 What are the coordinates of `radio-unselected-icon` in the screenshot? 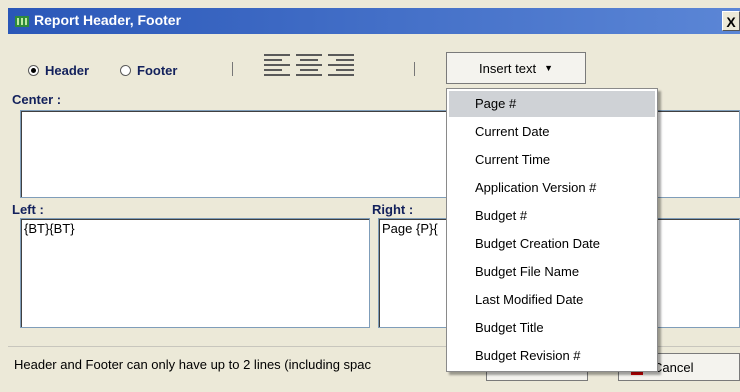 It's located at (125, 70).